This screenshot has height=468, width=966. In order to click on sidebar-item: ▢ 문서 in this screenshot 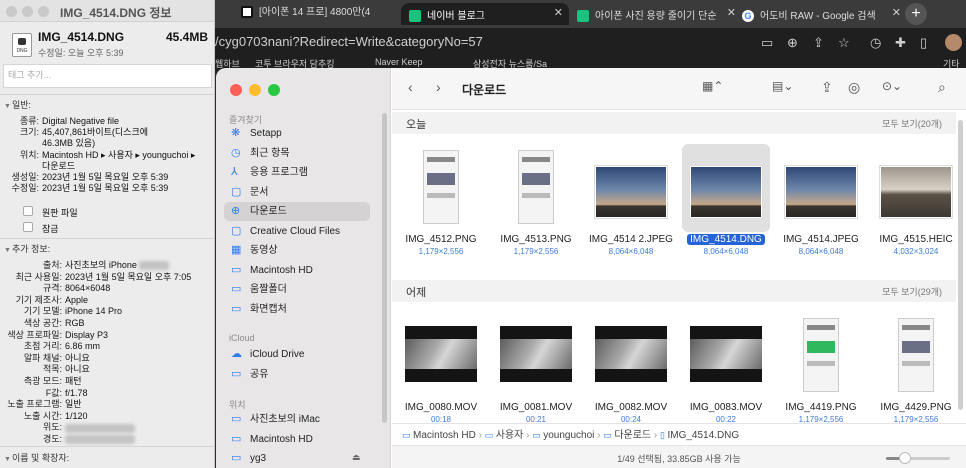, I will do `click(297, 192)`.